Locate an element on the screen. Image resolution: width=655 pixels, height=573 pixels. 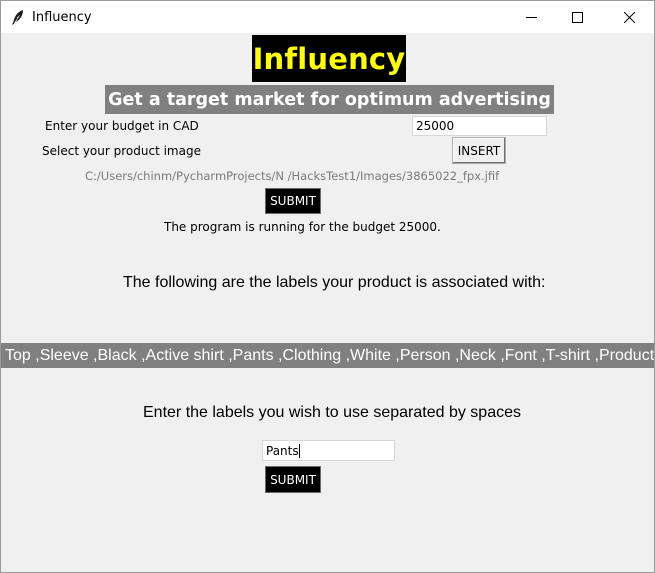
minimize-icon is located at coordinates (531, 17).